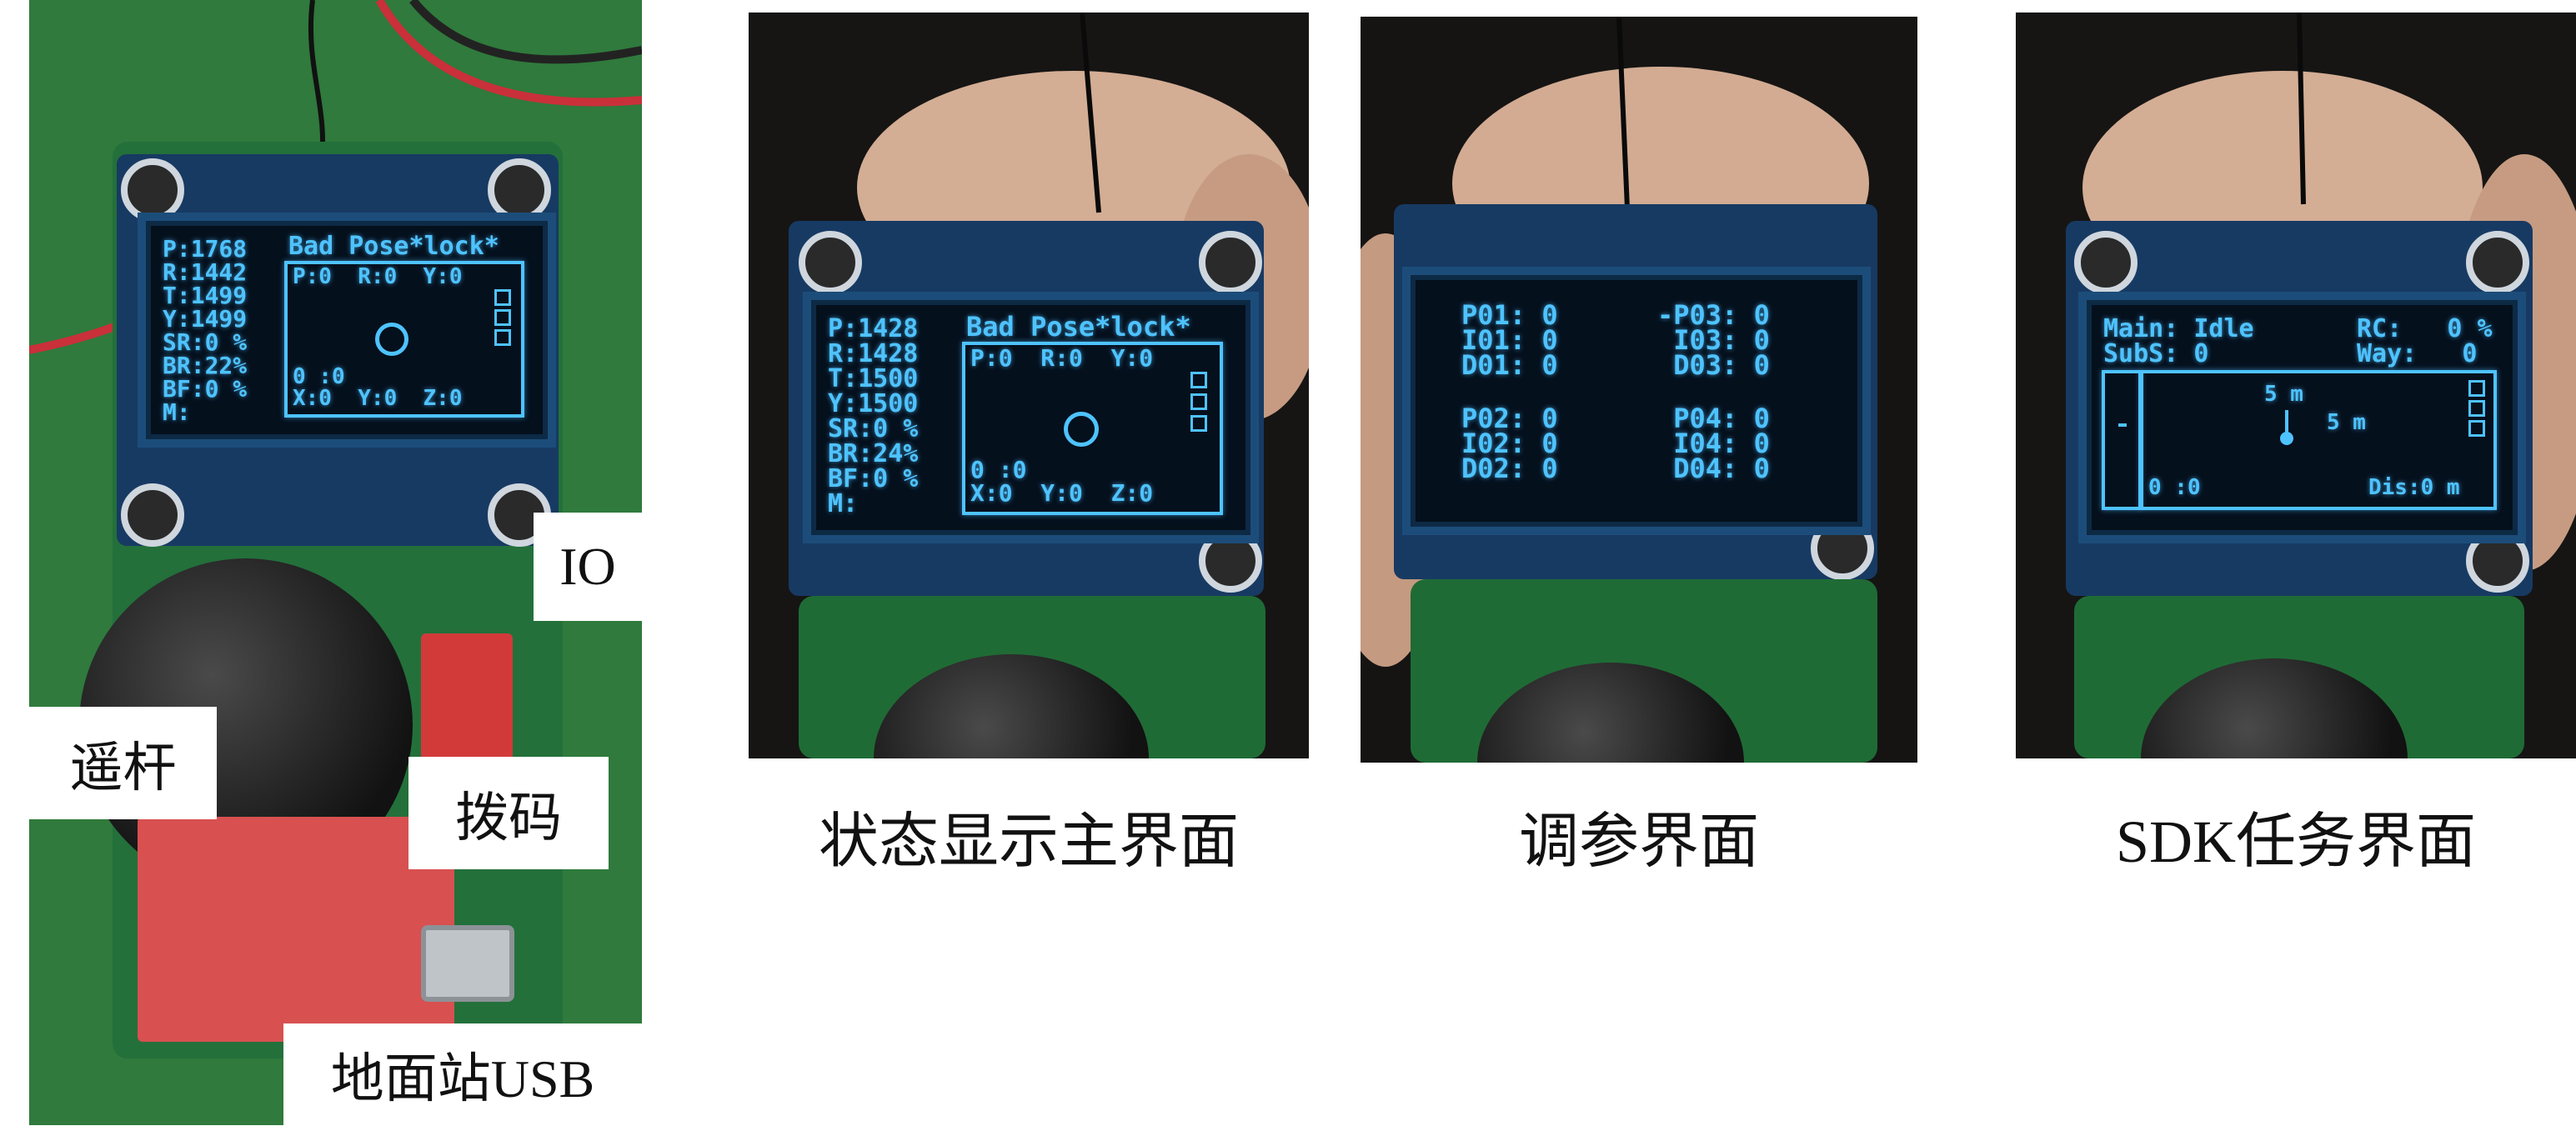  What do you see at coordinates (2122, 440) in the screenshot?
I see `altitude-gauge` at bounding box center [2122, 440].